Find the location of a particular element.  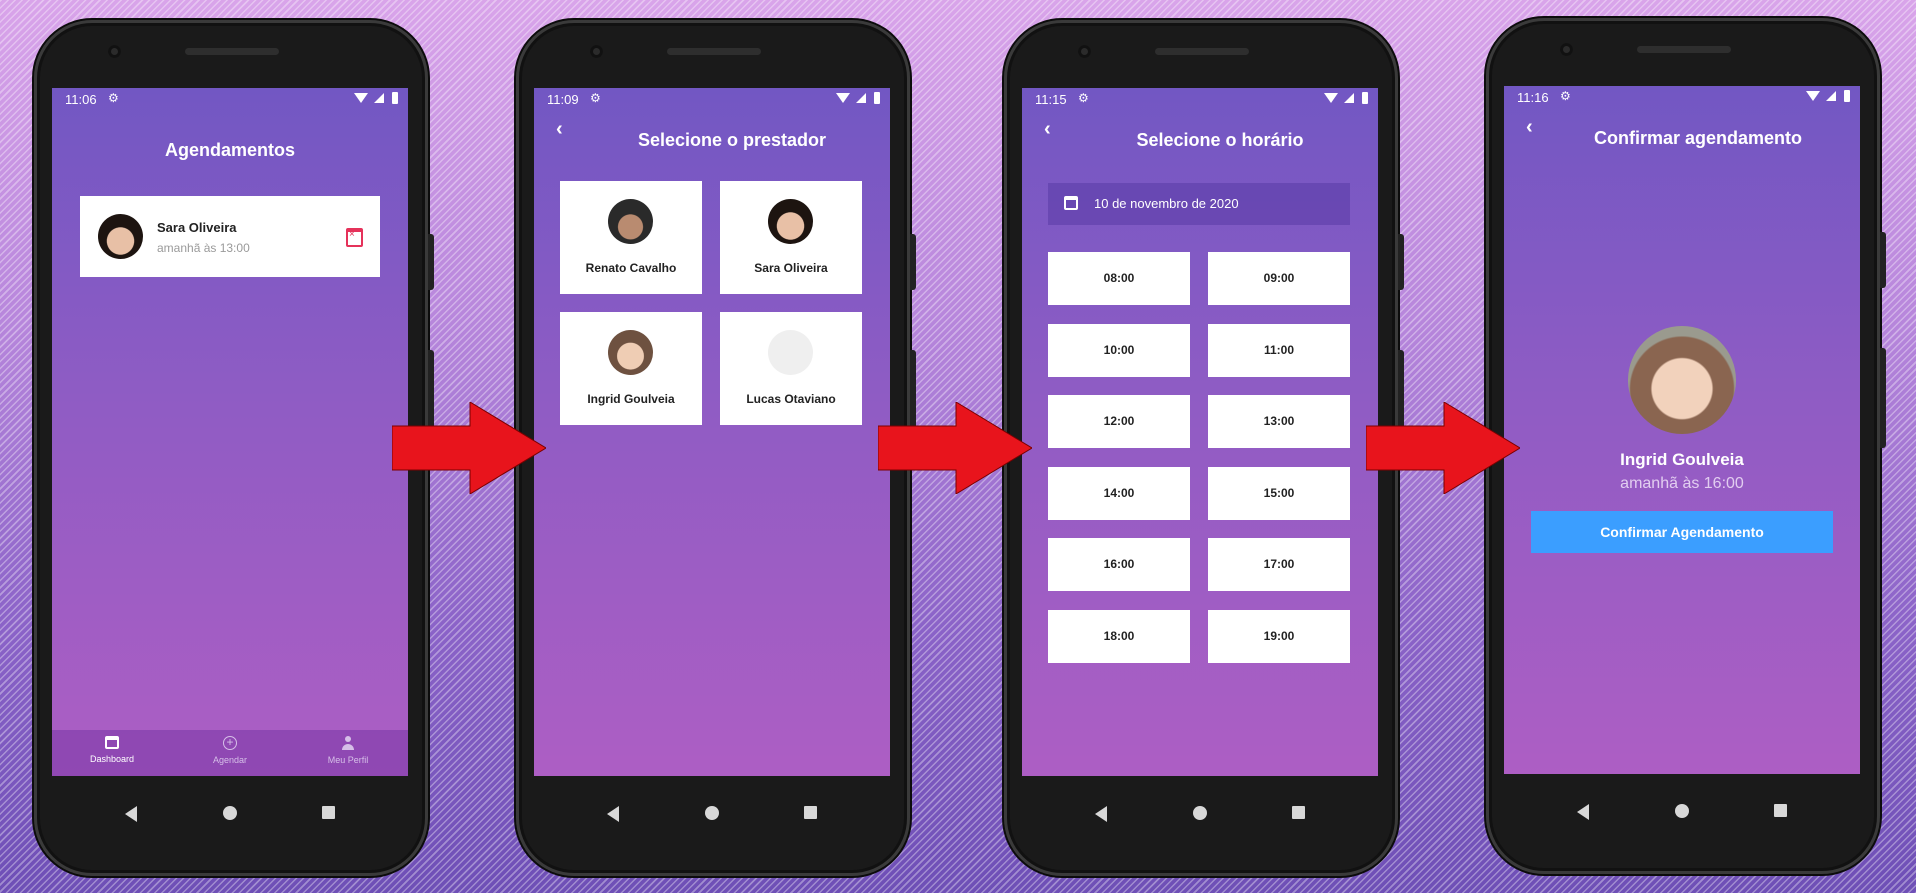

provider-name: Ingrid Goulveia is located at coordinates (1682, 459).